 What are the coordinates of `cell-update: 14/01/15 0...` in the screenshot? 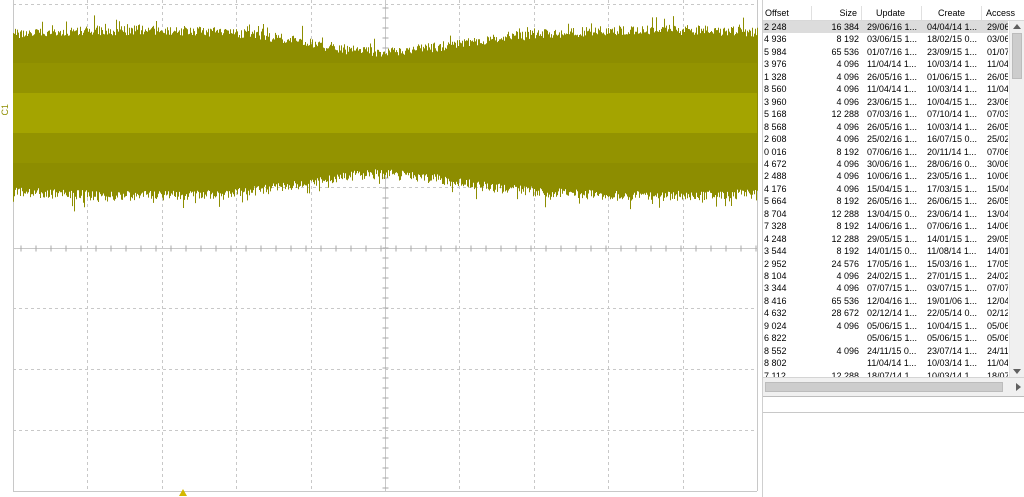 It's located at (892, 251).